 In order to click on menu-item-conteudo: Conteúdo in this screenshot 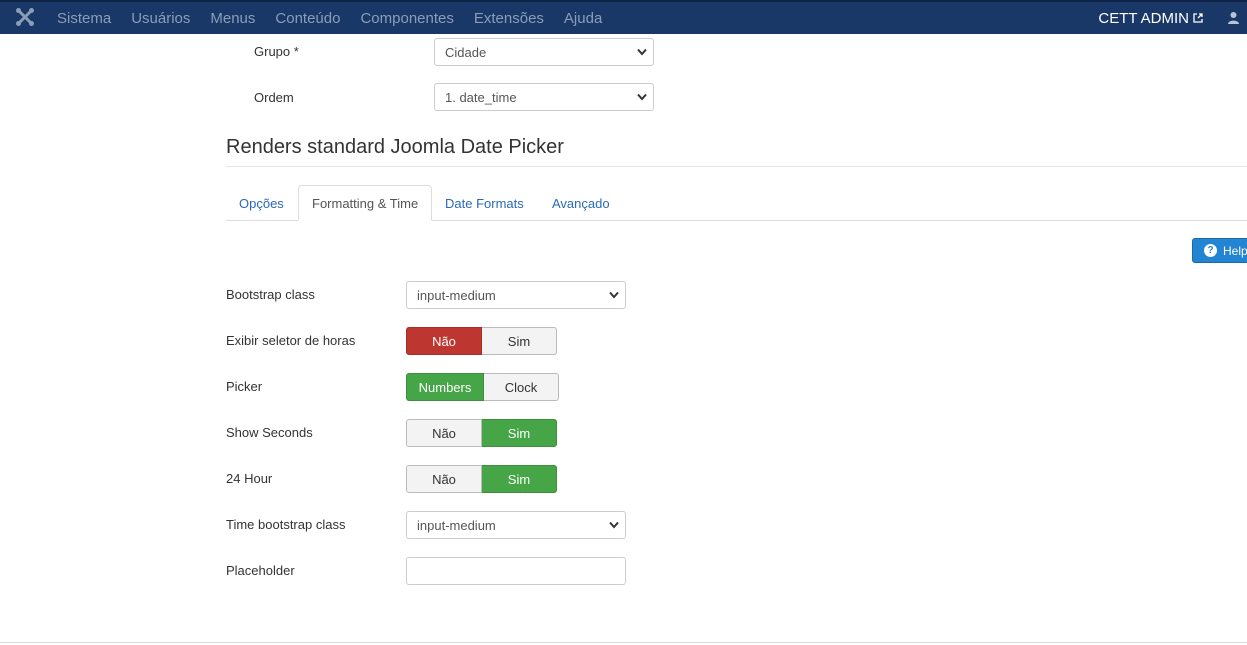, I will do `click(307, 18)`.